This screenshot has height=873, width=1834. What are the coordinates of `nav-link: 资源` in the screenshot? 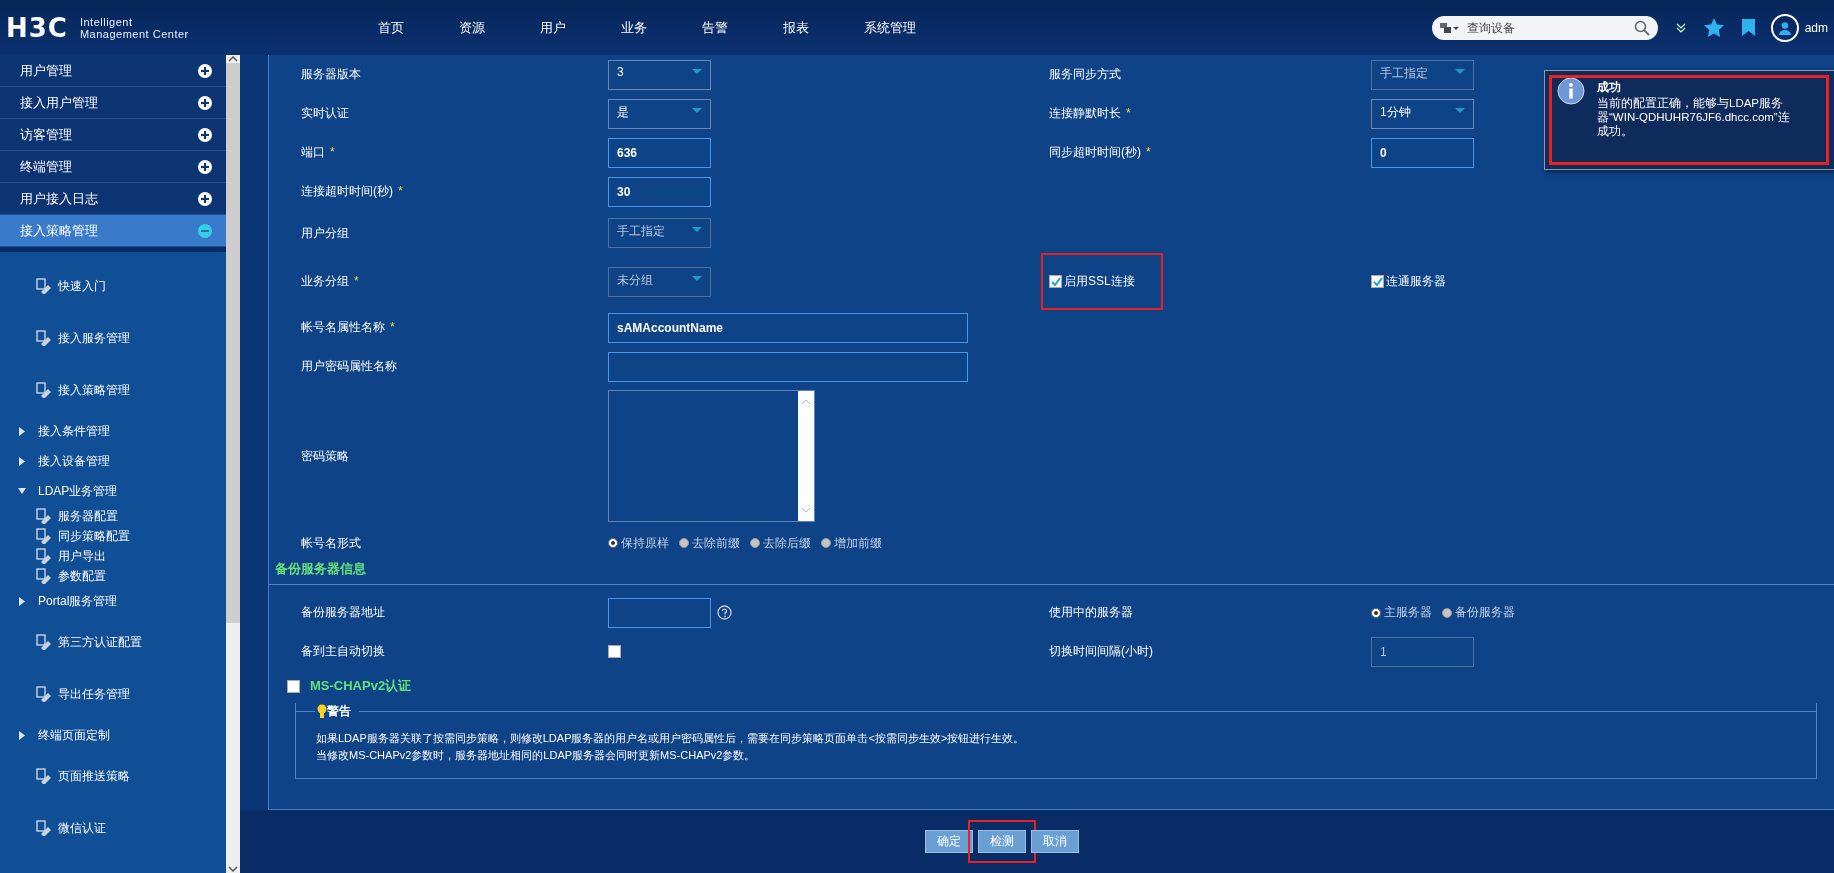 It's located at (499, 27).